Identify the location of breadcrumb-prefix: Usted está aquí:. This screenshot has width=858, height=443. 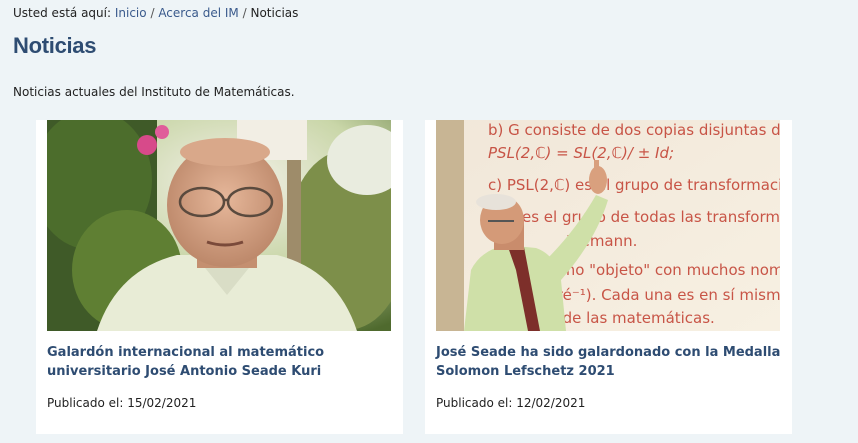
(62, 13).